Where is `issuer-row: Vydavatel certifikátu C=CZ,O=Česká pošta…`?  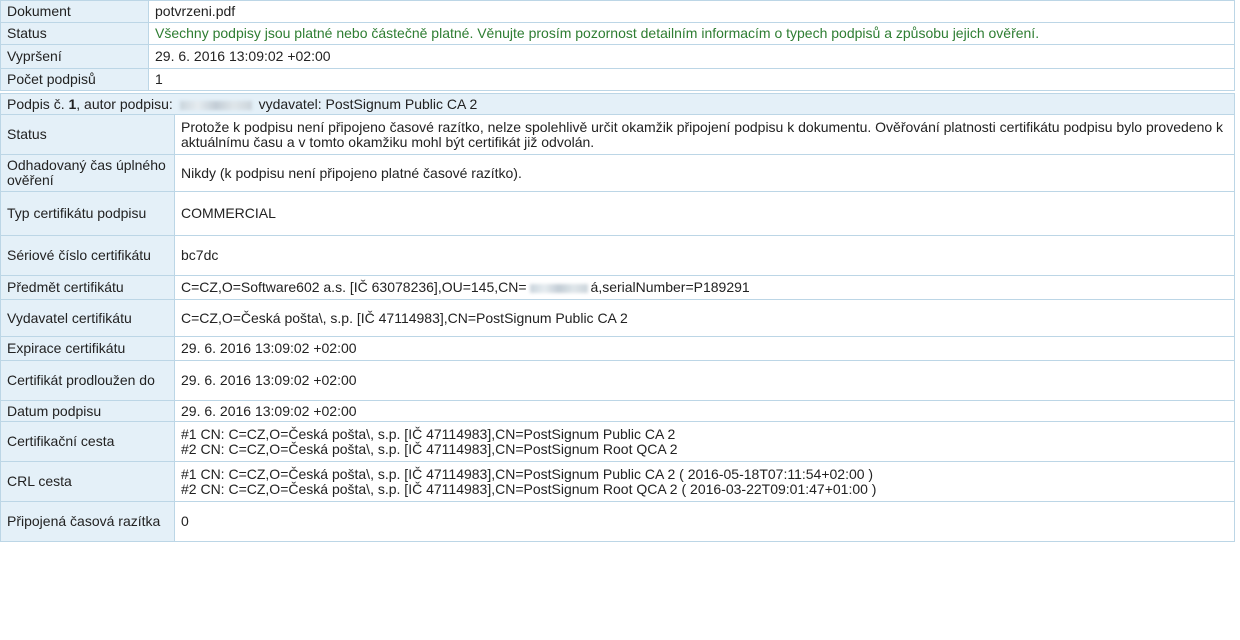 issuer-row: Vydavatel certifikátu C=CZ,O=Česká pošta… is located at coordinates (617, 318).